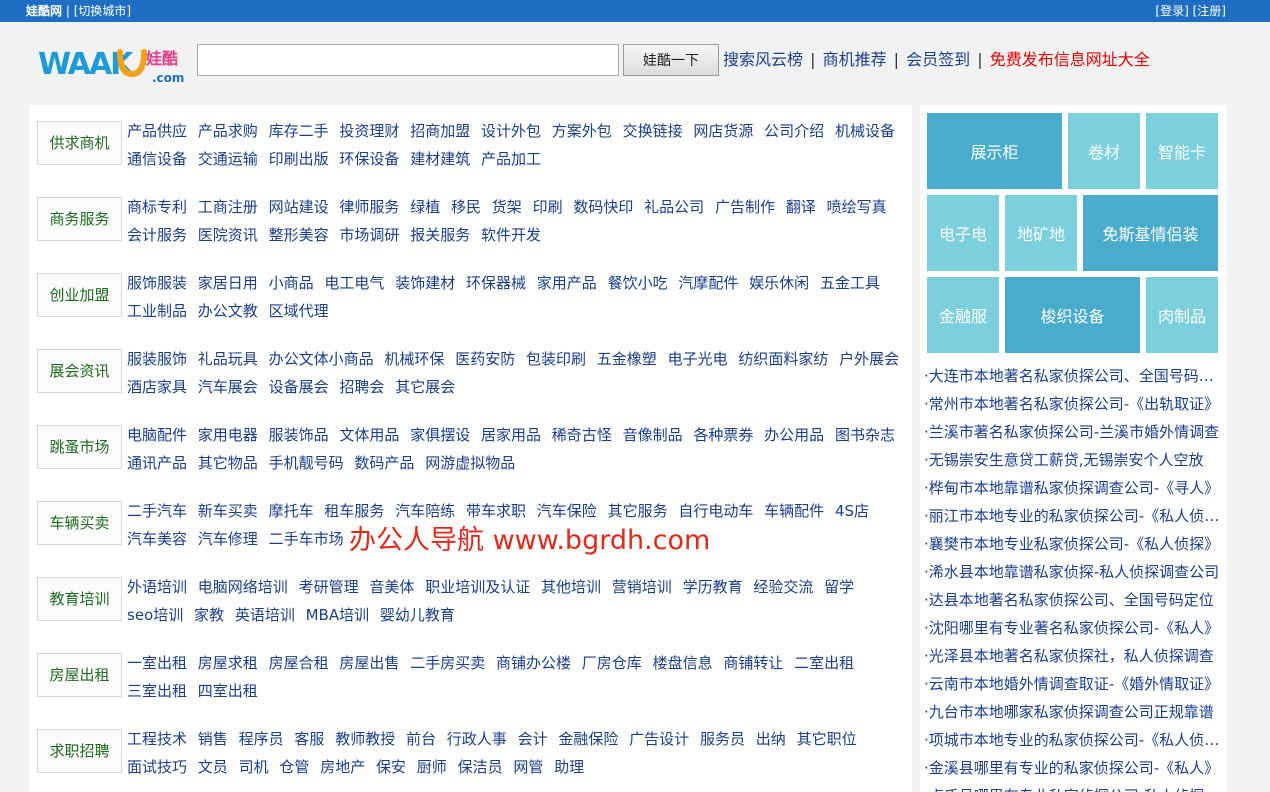 The image size is (1270, 792). What do you see at coordinates (569, 767) in the screenshot?
I see `category-link: 助理` at bounding box center [569, 767].